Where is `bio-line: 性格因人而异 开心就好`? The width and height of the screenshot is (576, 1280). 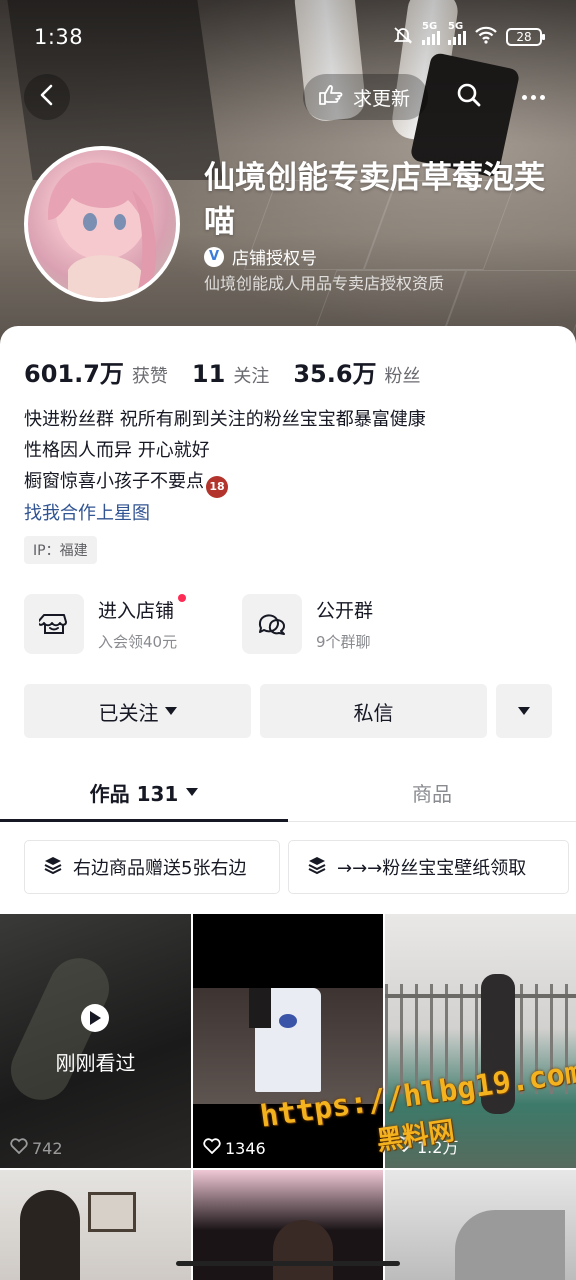
bio-line: 性格因人而异 开心就好 is located at coordinates (117, 450).